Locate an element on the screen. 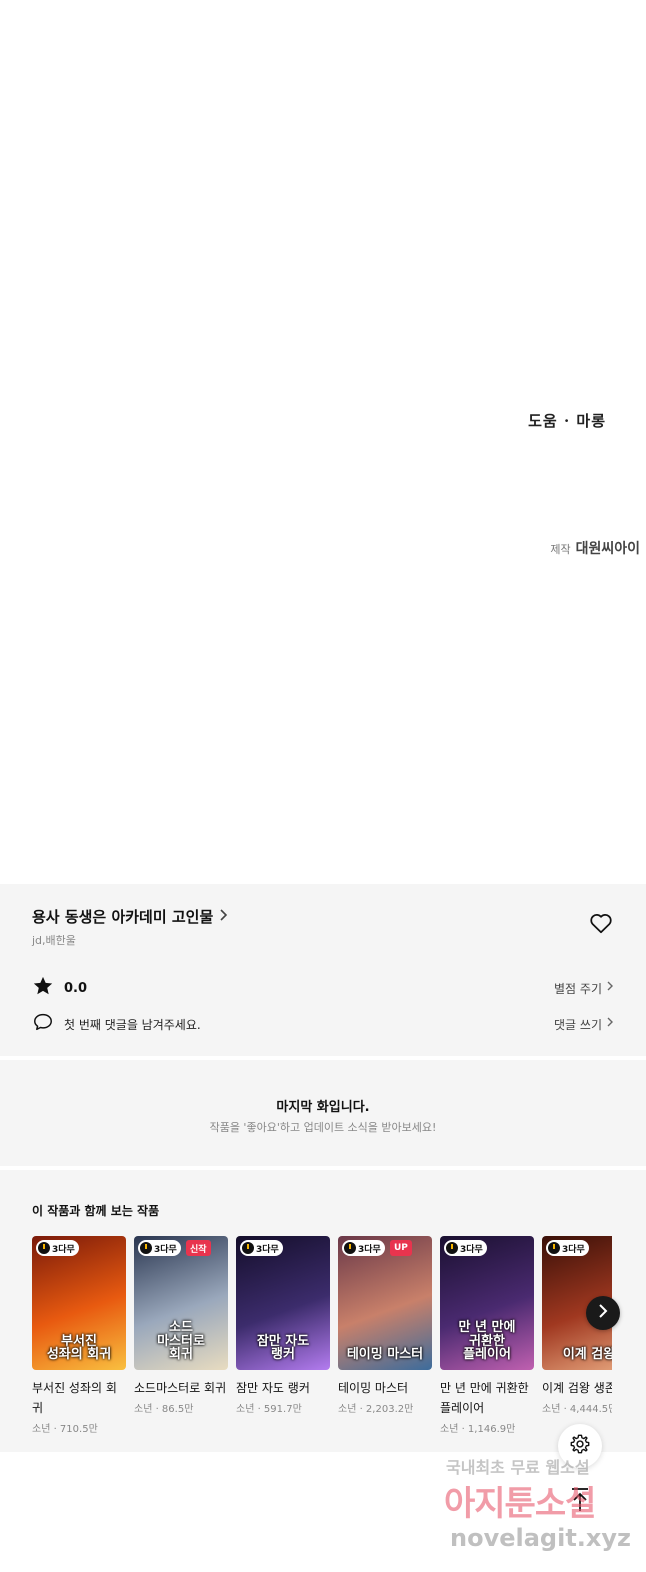 Image resolution: width=646 pixels, height=1572 pixels. status-badge: UP is located at coordinates (401, 1248).